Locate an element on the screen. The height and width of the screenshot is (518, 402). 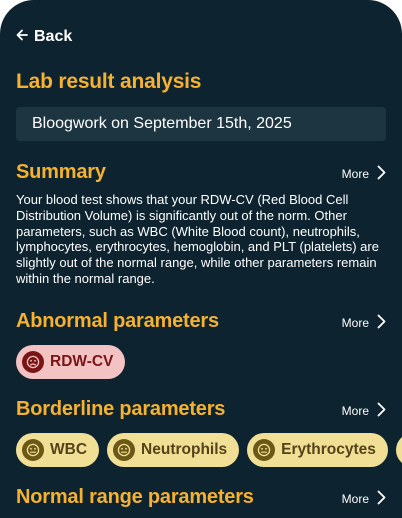
report-selector: Bloogwork on September 15th, 2025 is located at coordinates (201, 124).